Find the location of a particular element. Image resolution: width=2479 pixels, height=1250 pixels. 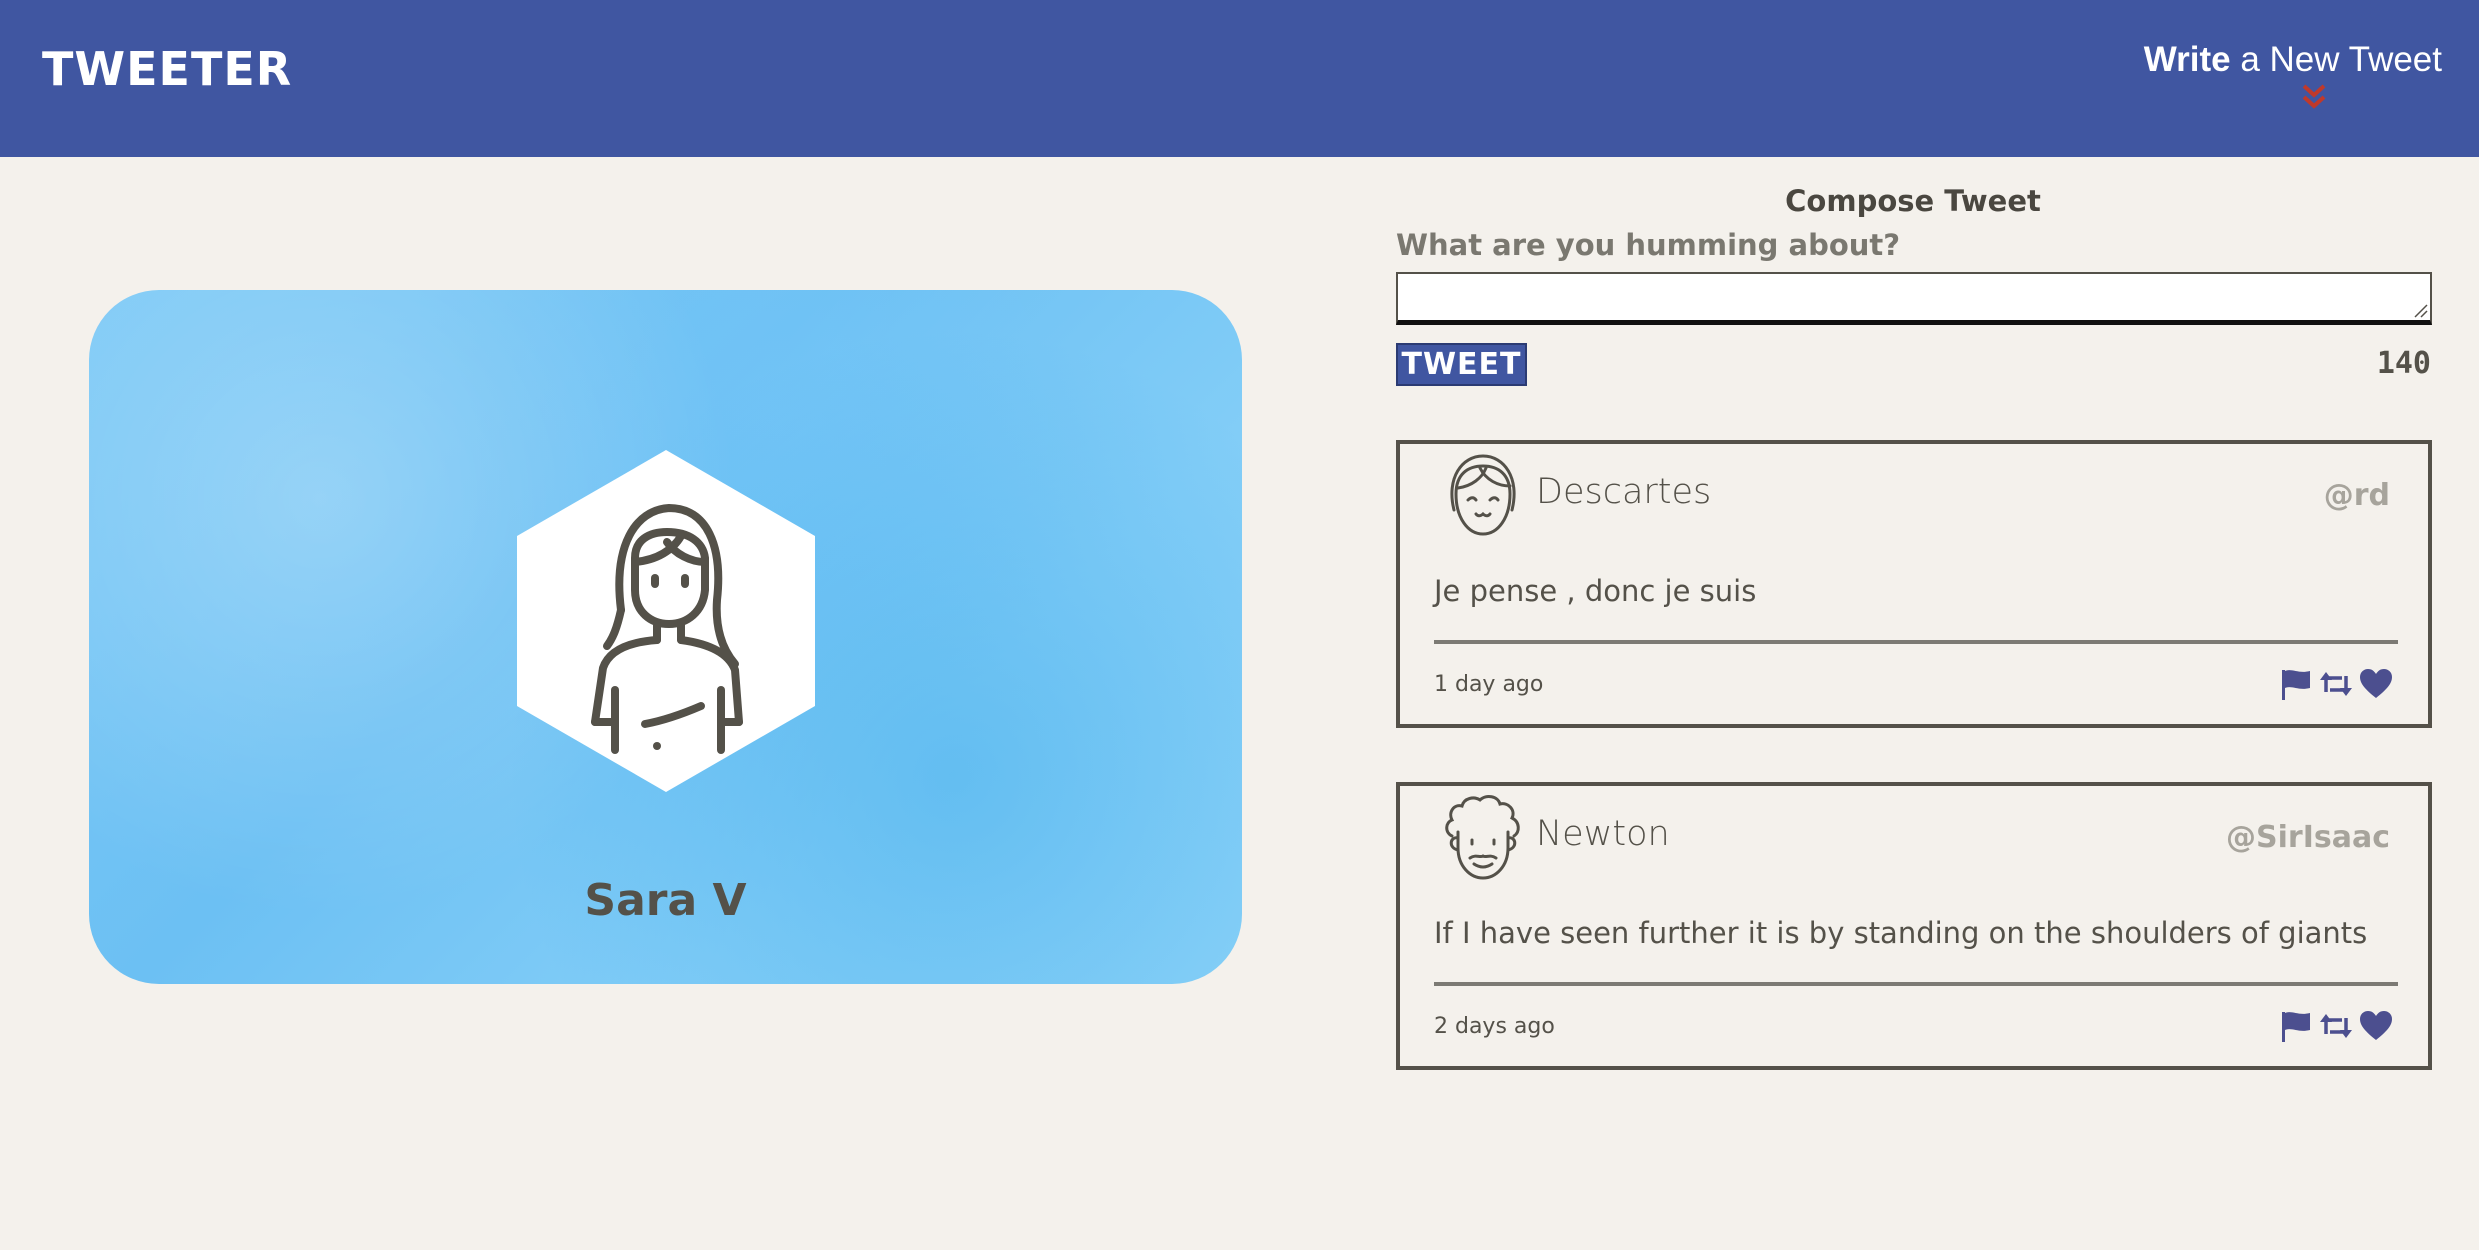

tweet-author-name: Descartes is located at coordinates (1624, 492).